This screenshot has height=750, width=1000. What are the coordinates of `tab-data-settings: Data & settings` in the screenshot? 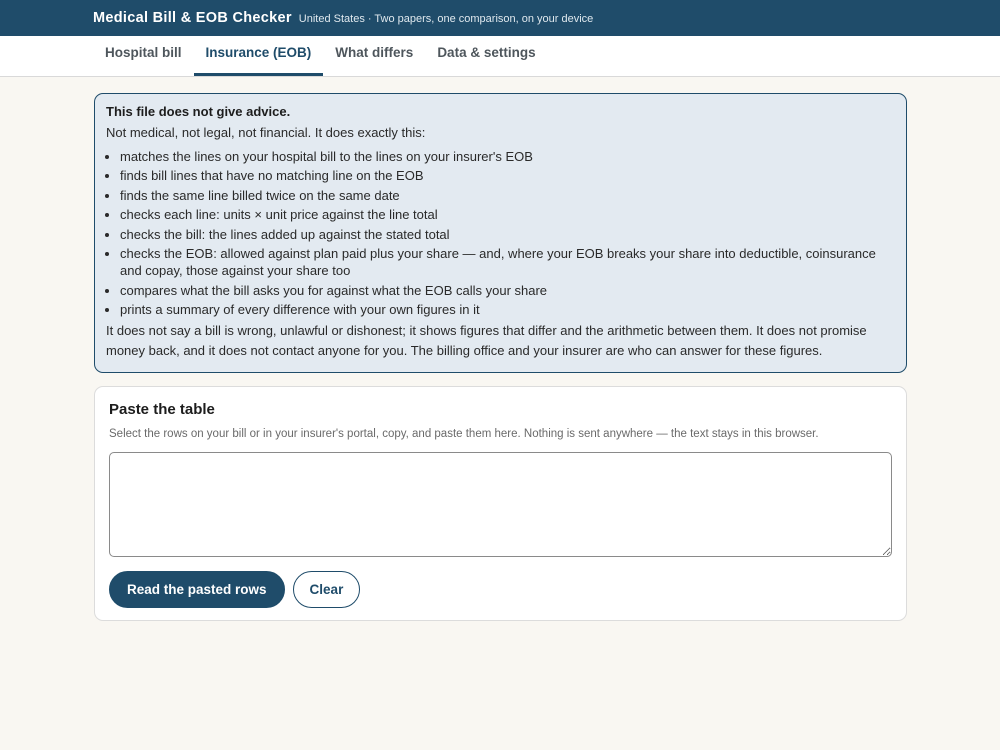 It's located at (486, 56).